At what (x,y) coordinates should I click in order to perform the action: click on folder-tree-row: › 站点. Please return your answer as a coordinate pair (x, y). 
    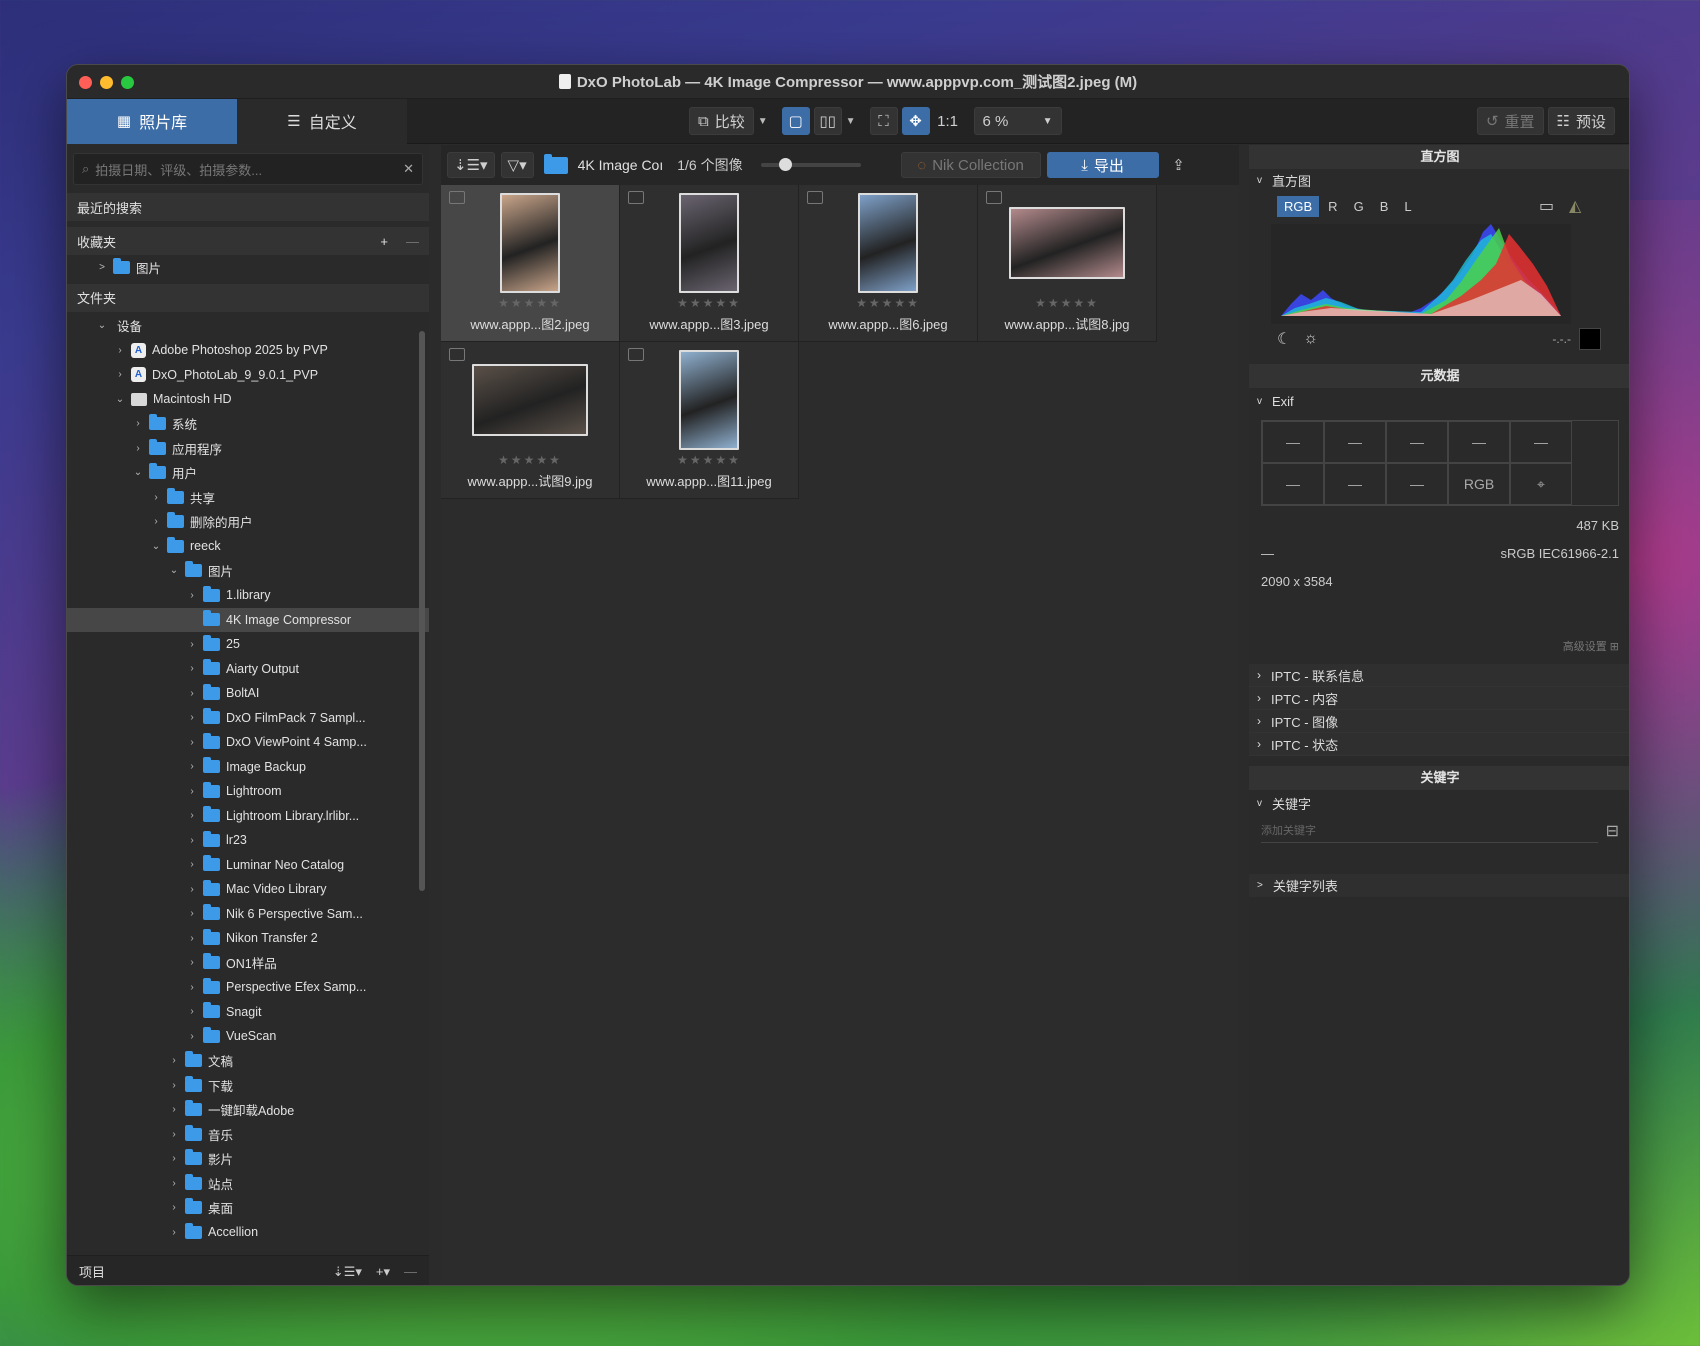
    Looking at the image, I should click on (248, 1183).